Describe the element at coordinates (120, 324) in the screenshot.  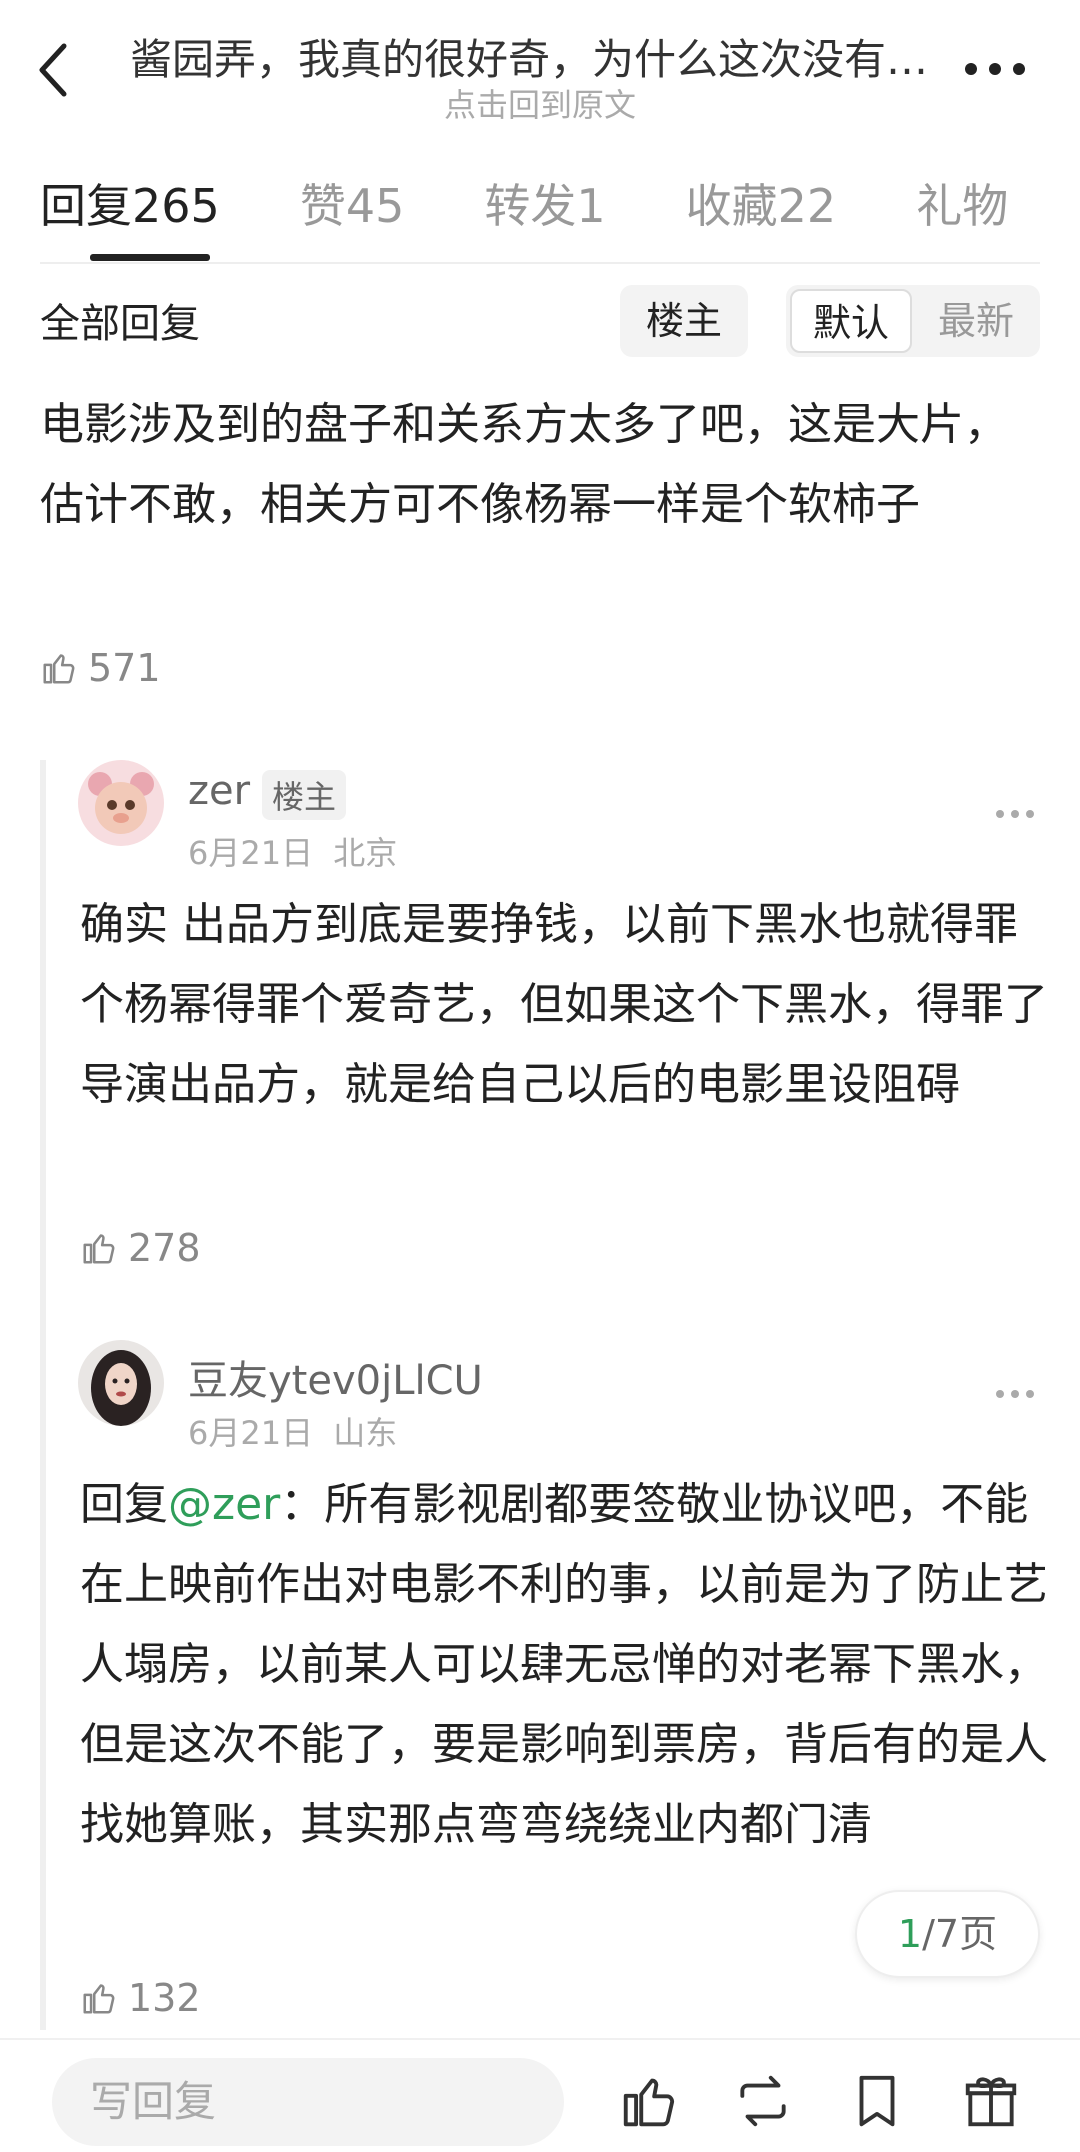
I see `all-replies-label: 全部回复` at that location.